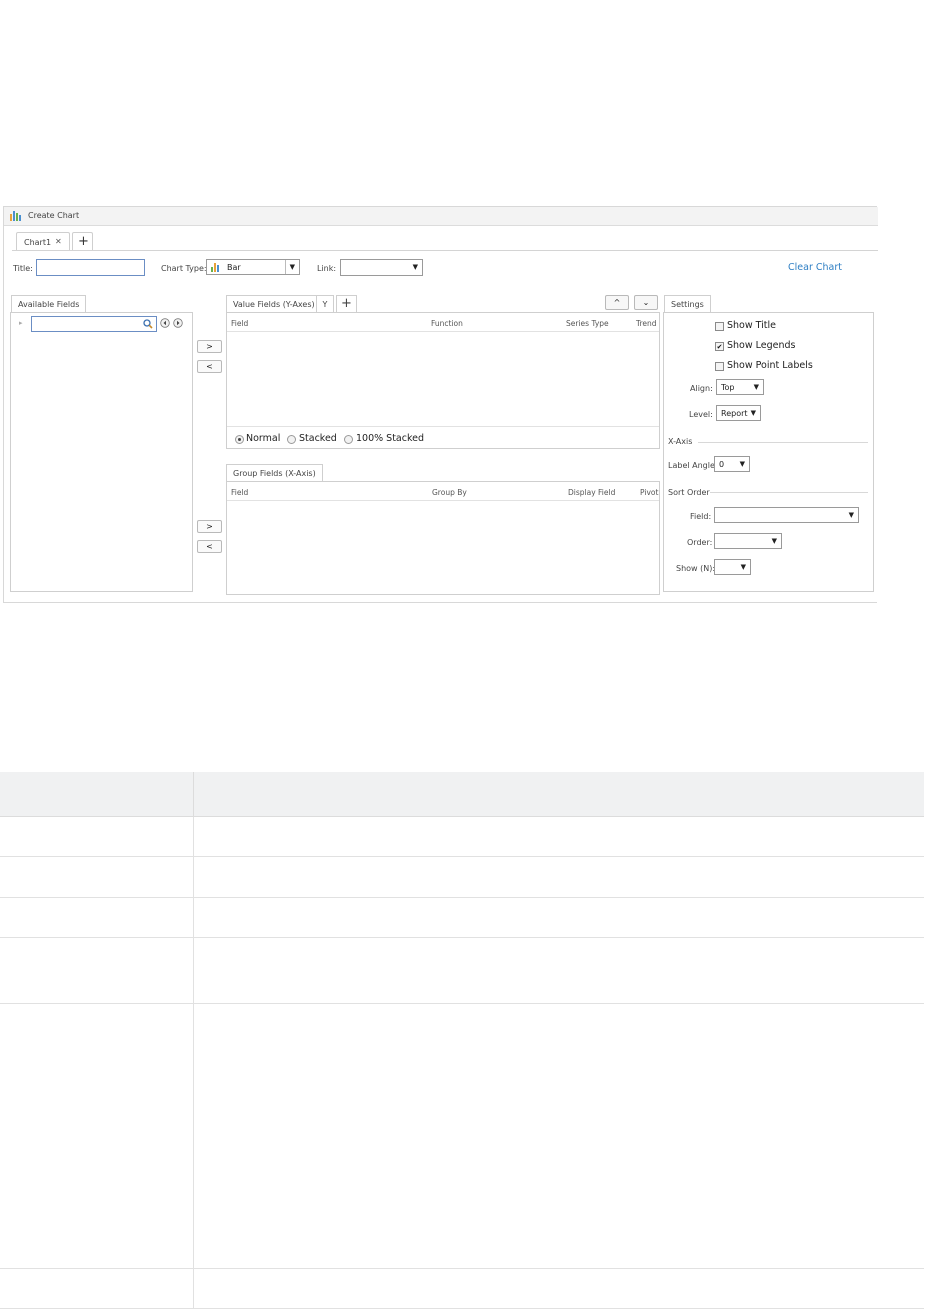 This screenshot has height=1310, width=926. Describe the element at coordinates (209, 366) in the screenshot. I see `remove-value-field-button: <` at that location.